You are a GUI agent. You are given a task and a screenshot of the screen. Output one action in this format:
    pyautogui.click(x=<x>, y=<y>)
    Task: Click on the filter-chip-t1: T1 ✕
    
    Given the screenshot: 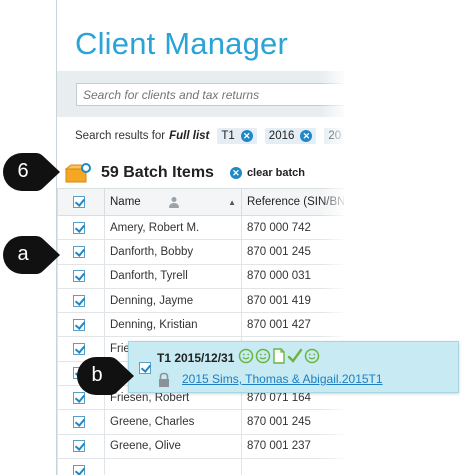 What is the action you would take?
    pyautogui.click(x=237, y=136)
    